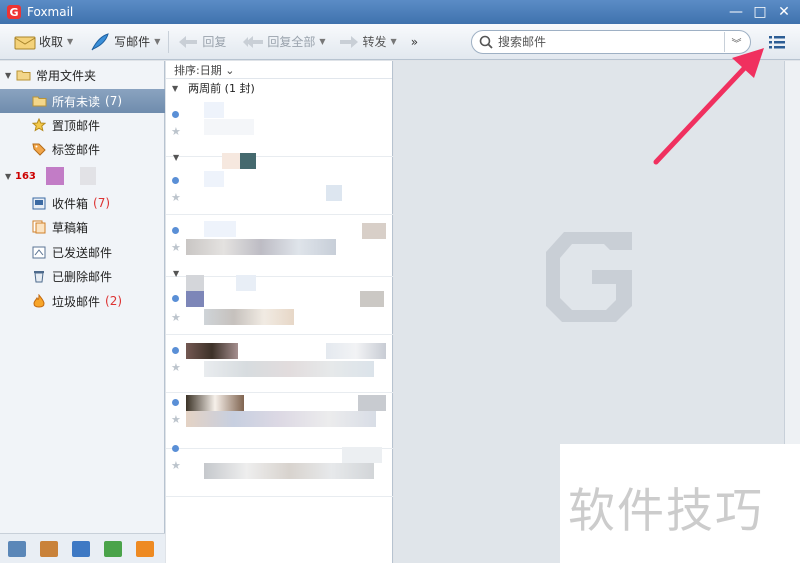  I want to click on account-name, so click(87, 176).